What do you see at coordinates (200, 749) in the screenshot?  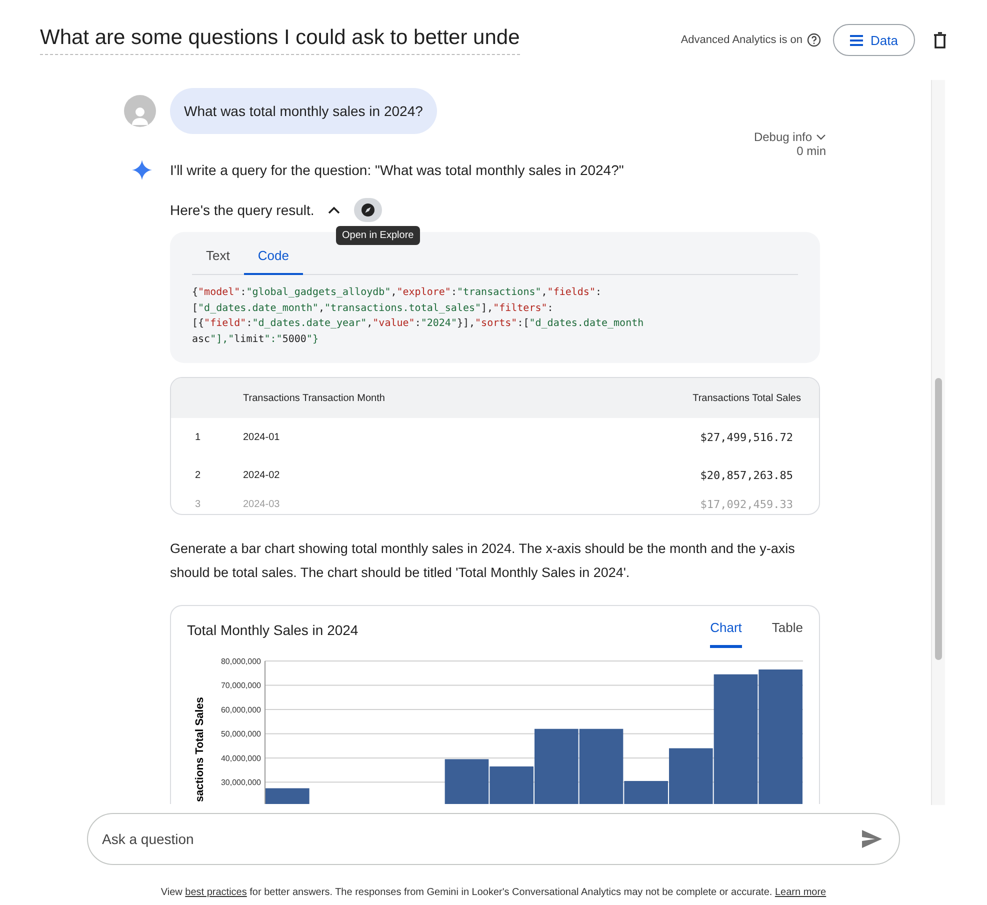 I see `y-axis-title: sactions Total Sales` at bounding box center [200, 749].